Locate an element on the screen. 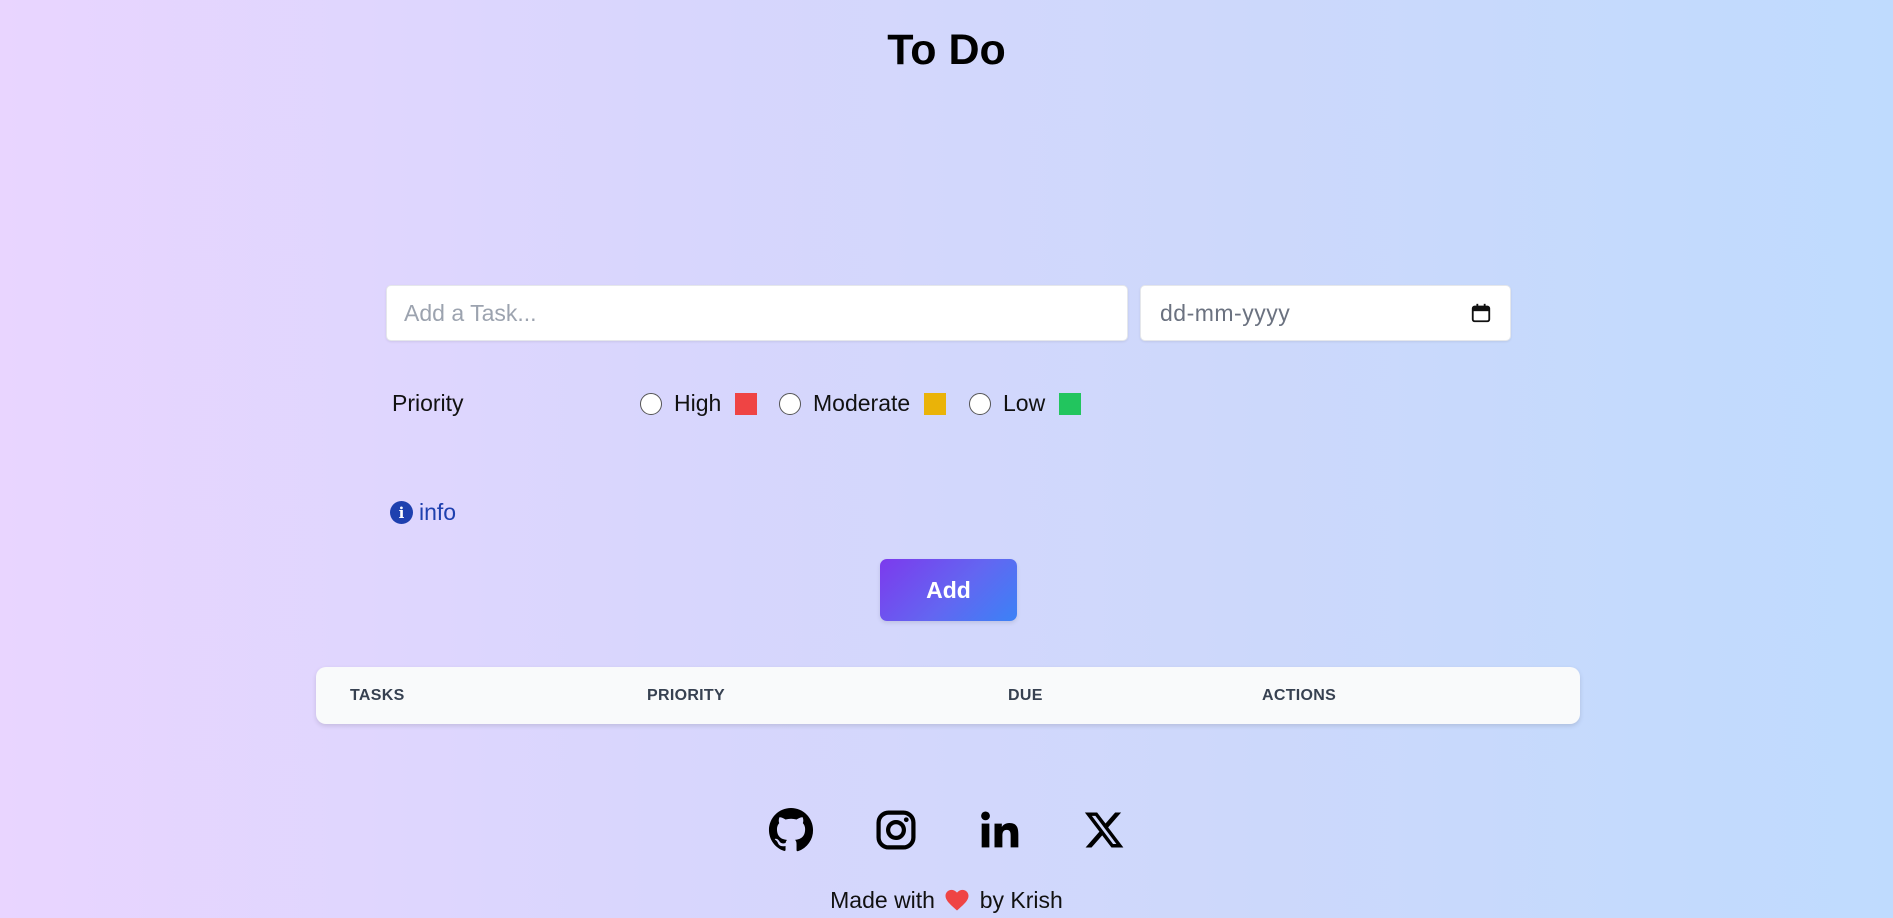 The width and height of the screenshot is (1893, 918). due-date-input: dd-mm-yyyy is located at coordinates (1325, 313).